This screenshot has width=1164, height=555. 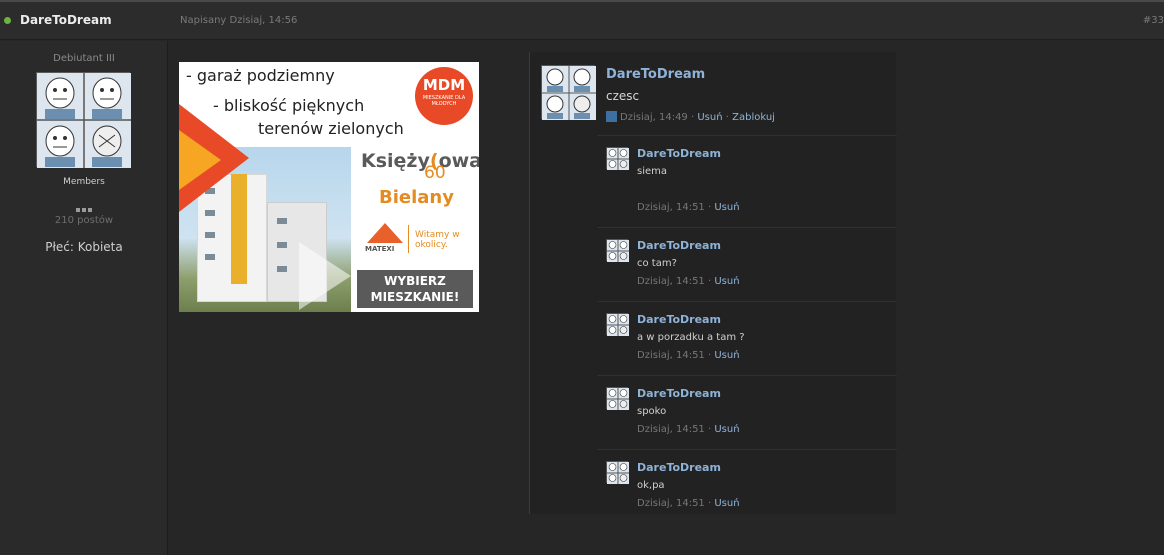 What do you see at coordinates (66, 20) in the screenshot?
I see `post-author-link: DareToDream` at bounding box center [66, 20].